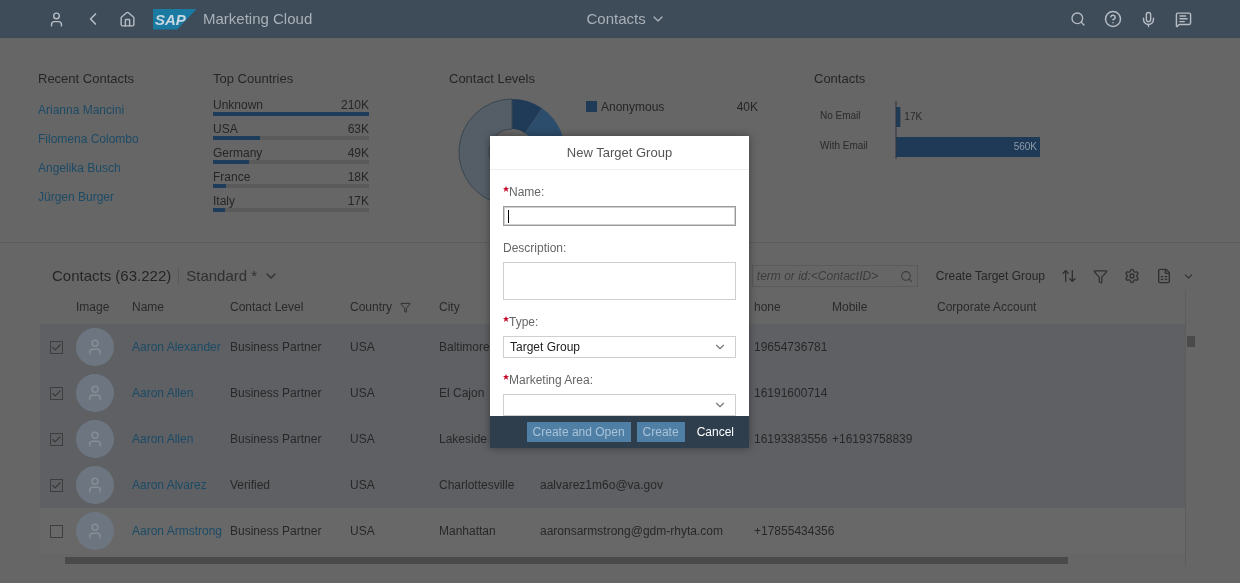 The width and height of the screenshot is (1240, 583). What do you see at coordinates (747, 107) in the screenshot?
I see `legend-value: 40K` at bounding box center [747, 107].